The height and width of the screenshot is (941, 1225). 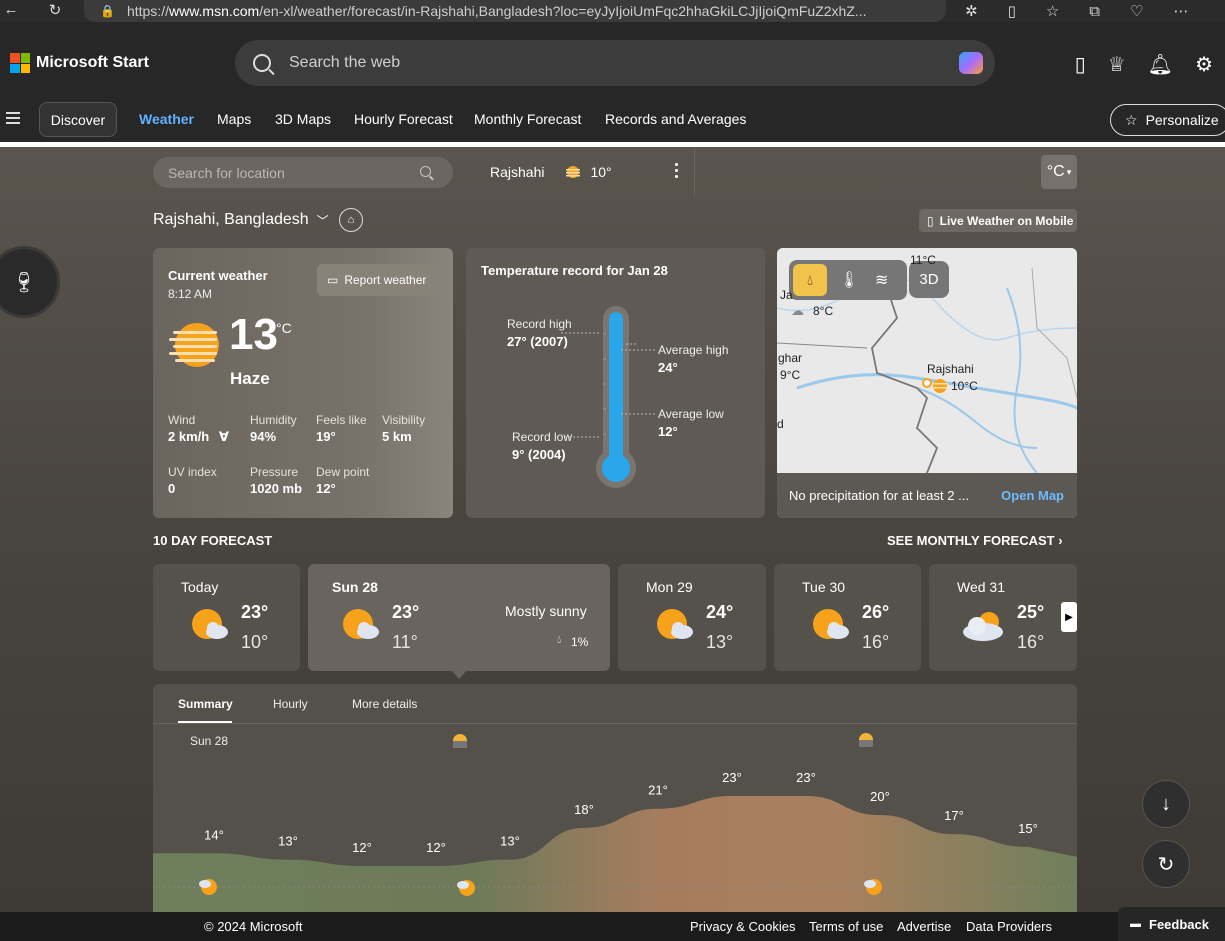 I want to click on day-low: 16°, so click(x=1031, y=642).